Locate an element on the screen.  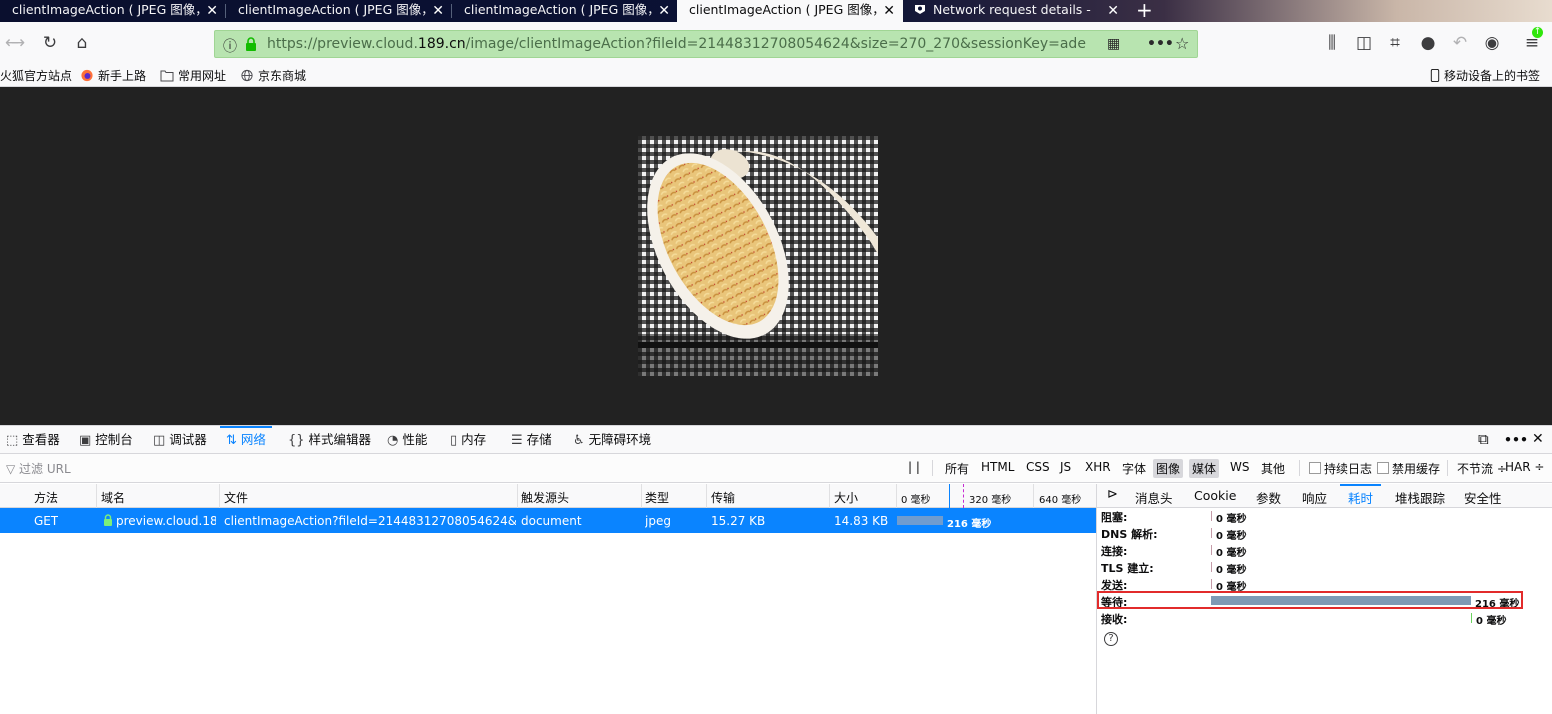
column-domain: 域名 is located at coordinates (113, 497).